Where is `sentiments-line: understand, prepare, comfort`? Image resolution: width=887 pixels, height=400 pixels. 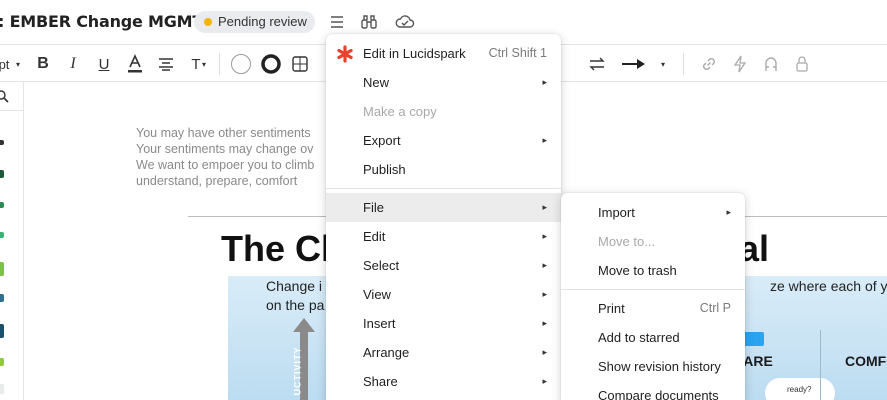 sentiments-line: understand, prepare, comfort is located at coordinates (217, 181).